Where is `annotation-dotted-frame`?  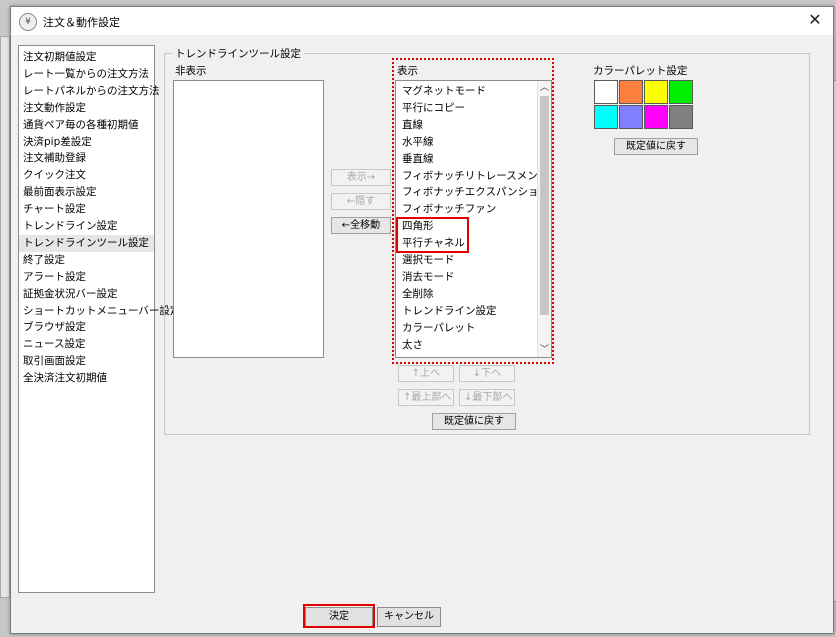 annotation-dotted-frame is located at coordinates (473, 211).